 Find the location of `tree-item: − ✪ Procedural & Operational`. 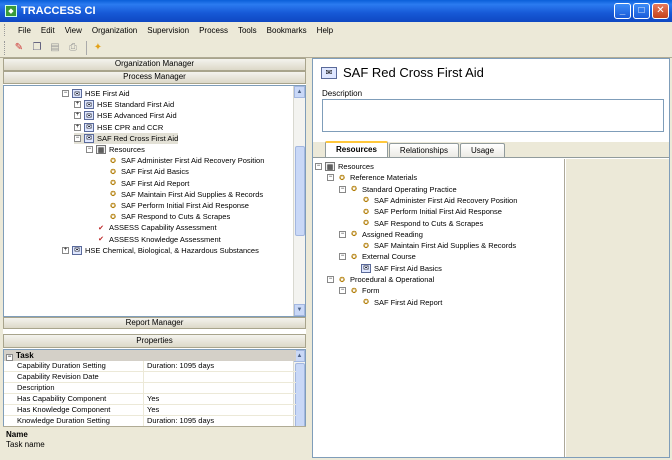

tree-item: − ✪ Procedural & Operational is located at coordinates (380, 279).